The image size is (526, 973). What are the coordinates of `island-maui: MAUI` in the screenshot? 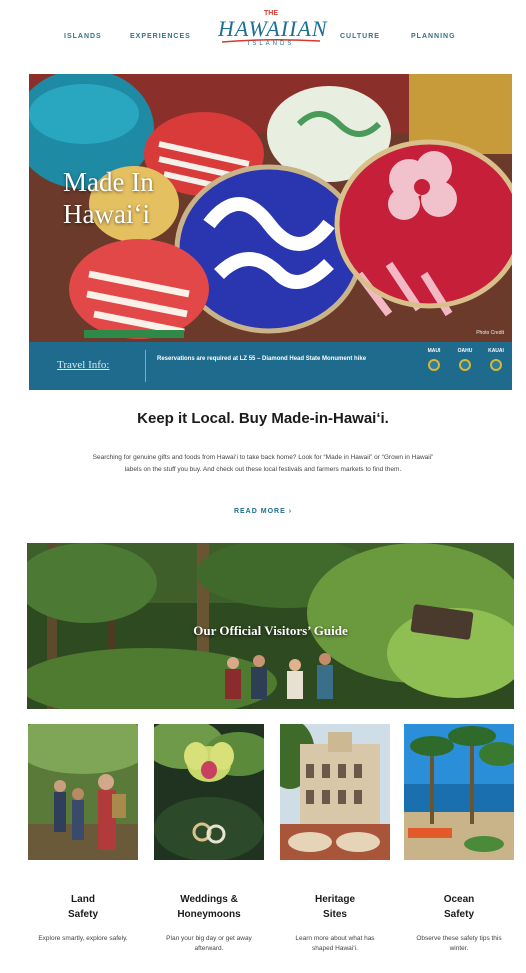 It's located at (434, 359).